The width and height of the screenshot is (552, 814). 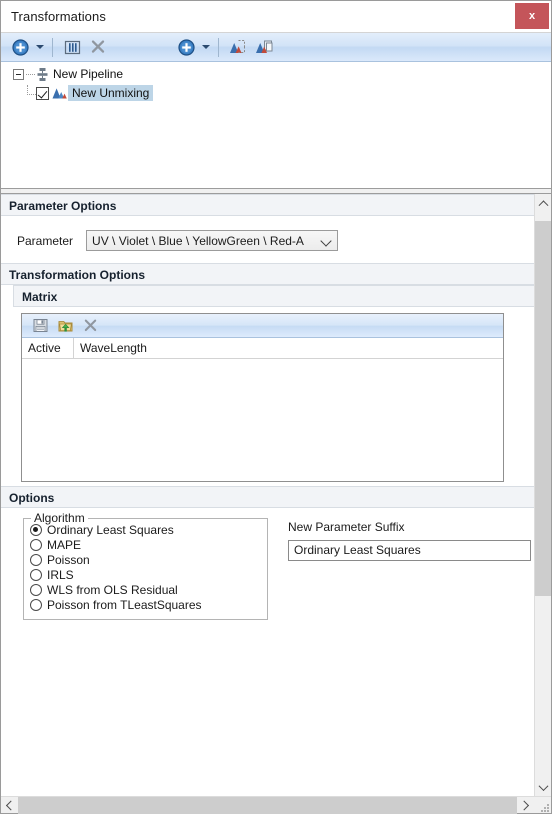 I want to click on chevron-up-icon, so click(x=543, y=205).